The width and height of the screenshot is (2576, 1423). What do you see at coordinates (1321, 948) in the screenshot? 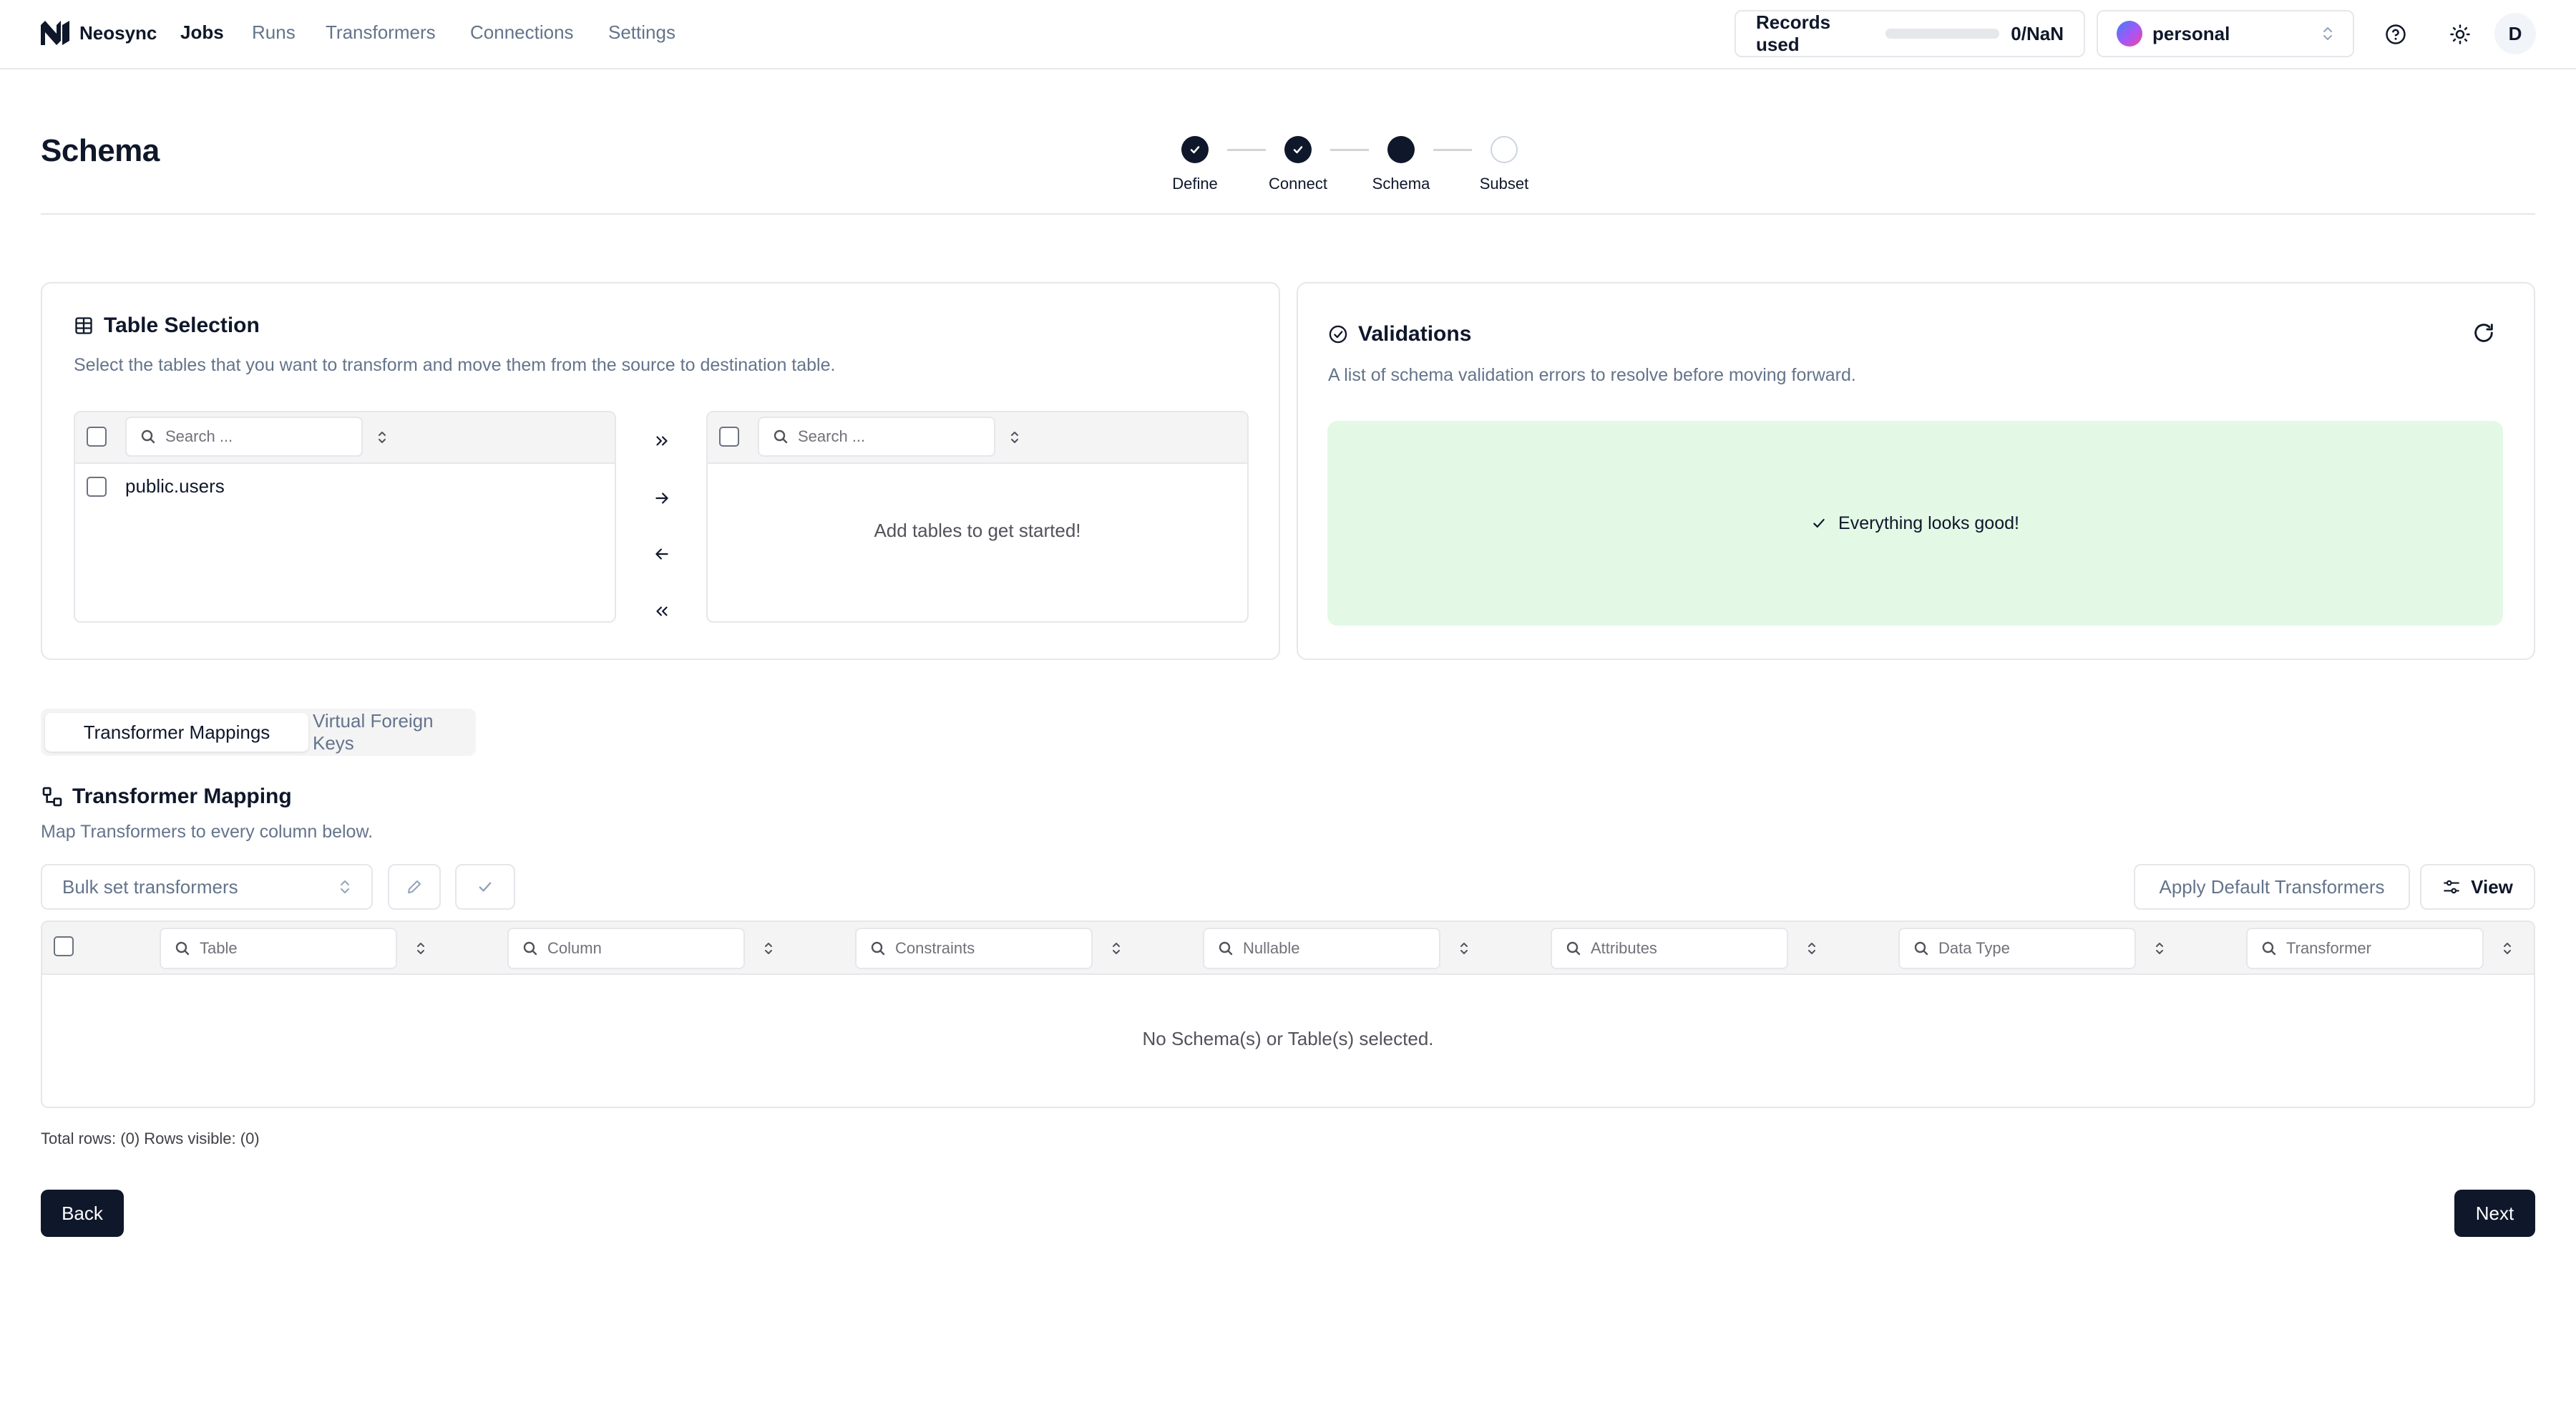
I see `filter-nullable-input: Nullable` at bounding box center [1321, 948].